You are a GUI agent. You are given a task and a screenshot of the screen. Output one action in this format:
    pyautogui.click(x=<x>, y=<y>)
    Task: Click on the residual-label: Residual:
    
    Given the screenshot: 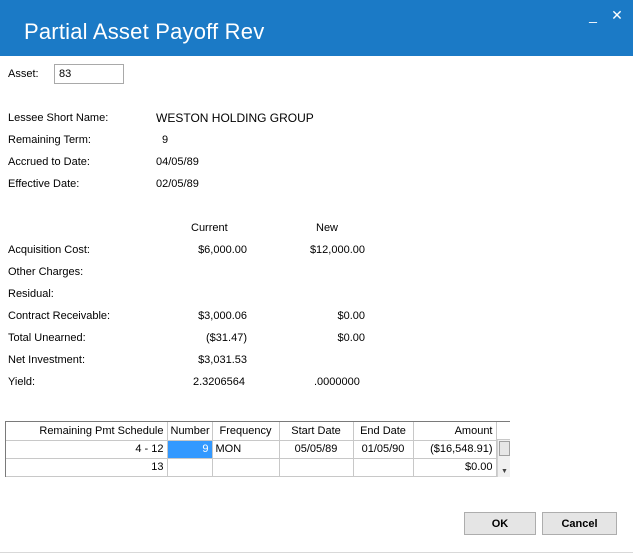 What is the action you would take?
    pyautogui.click(x=31, y=294)
    